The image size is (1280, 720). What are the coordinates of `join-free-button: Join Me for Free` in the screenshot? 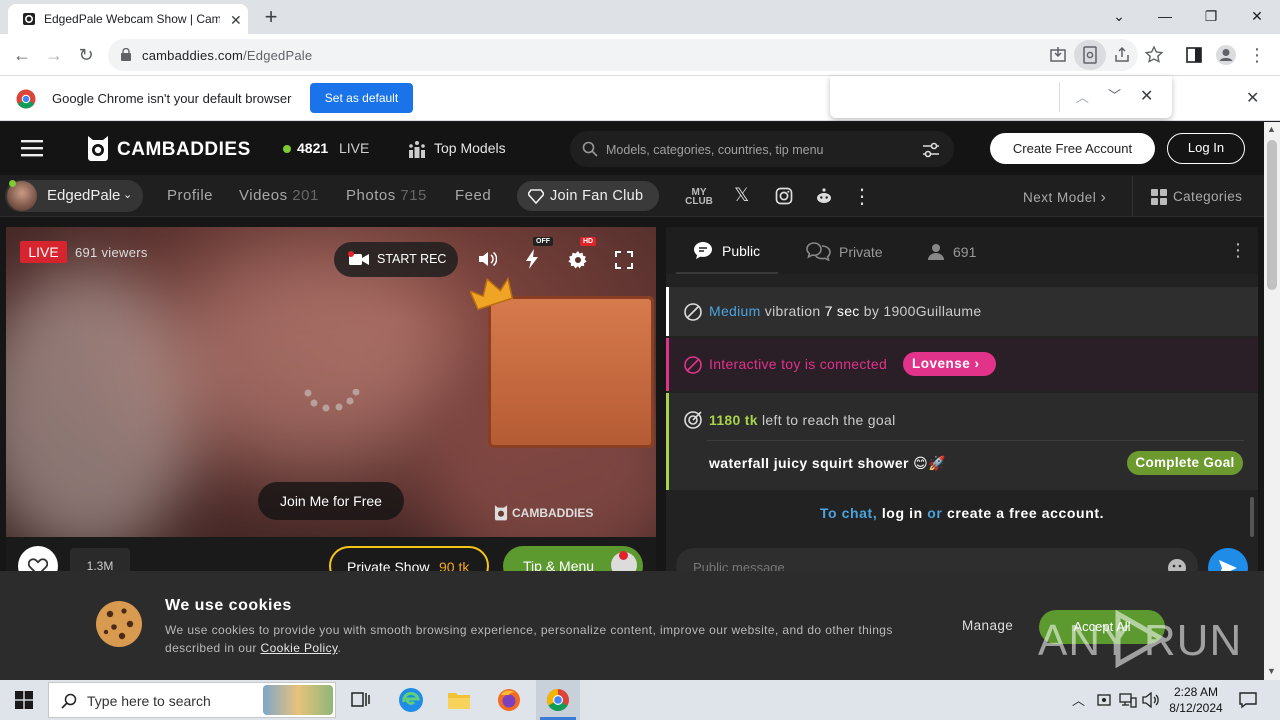 It's located at (331, 501).